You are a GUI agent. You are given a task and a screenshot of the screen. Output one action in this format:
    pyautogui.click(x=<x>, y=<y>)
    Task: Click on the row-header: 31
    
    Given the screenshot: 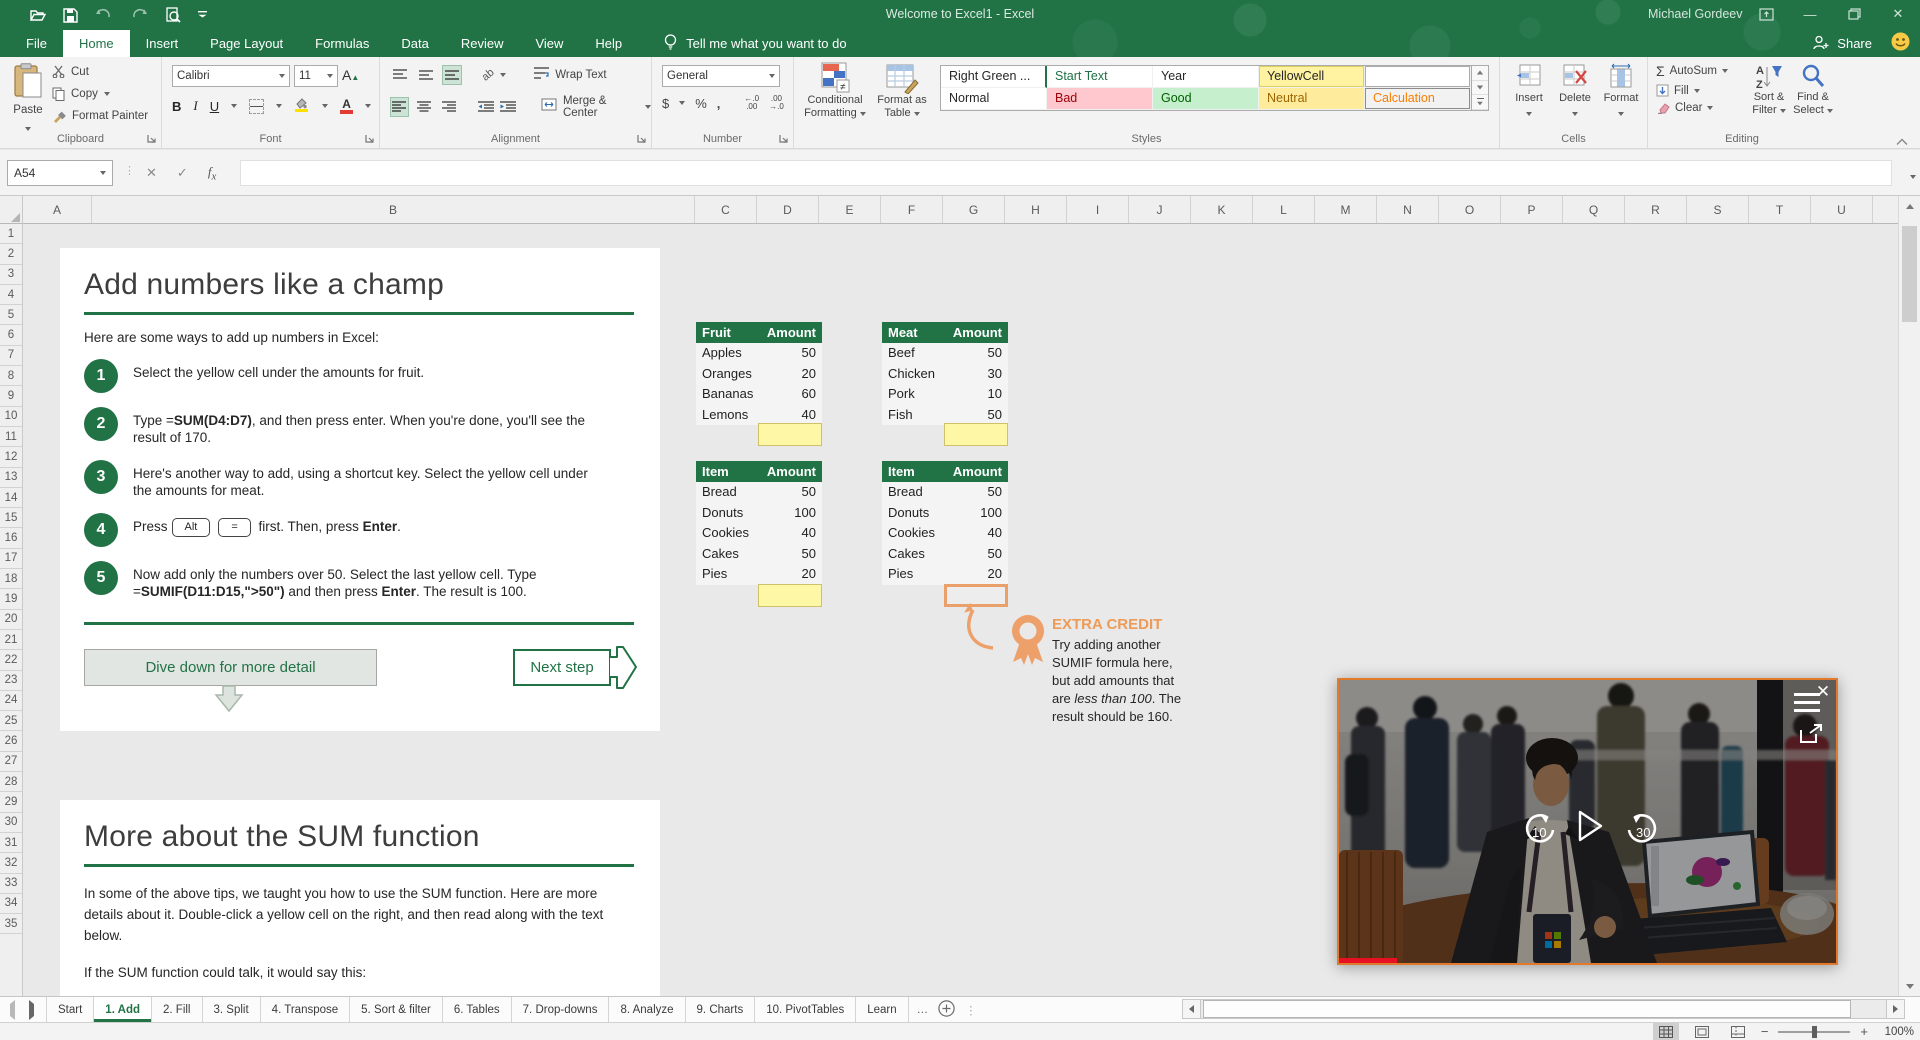 What is the action you would take?
    pyautogui.click(x=11, y=843)
    